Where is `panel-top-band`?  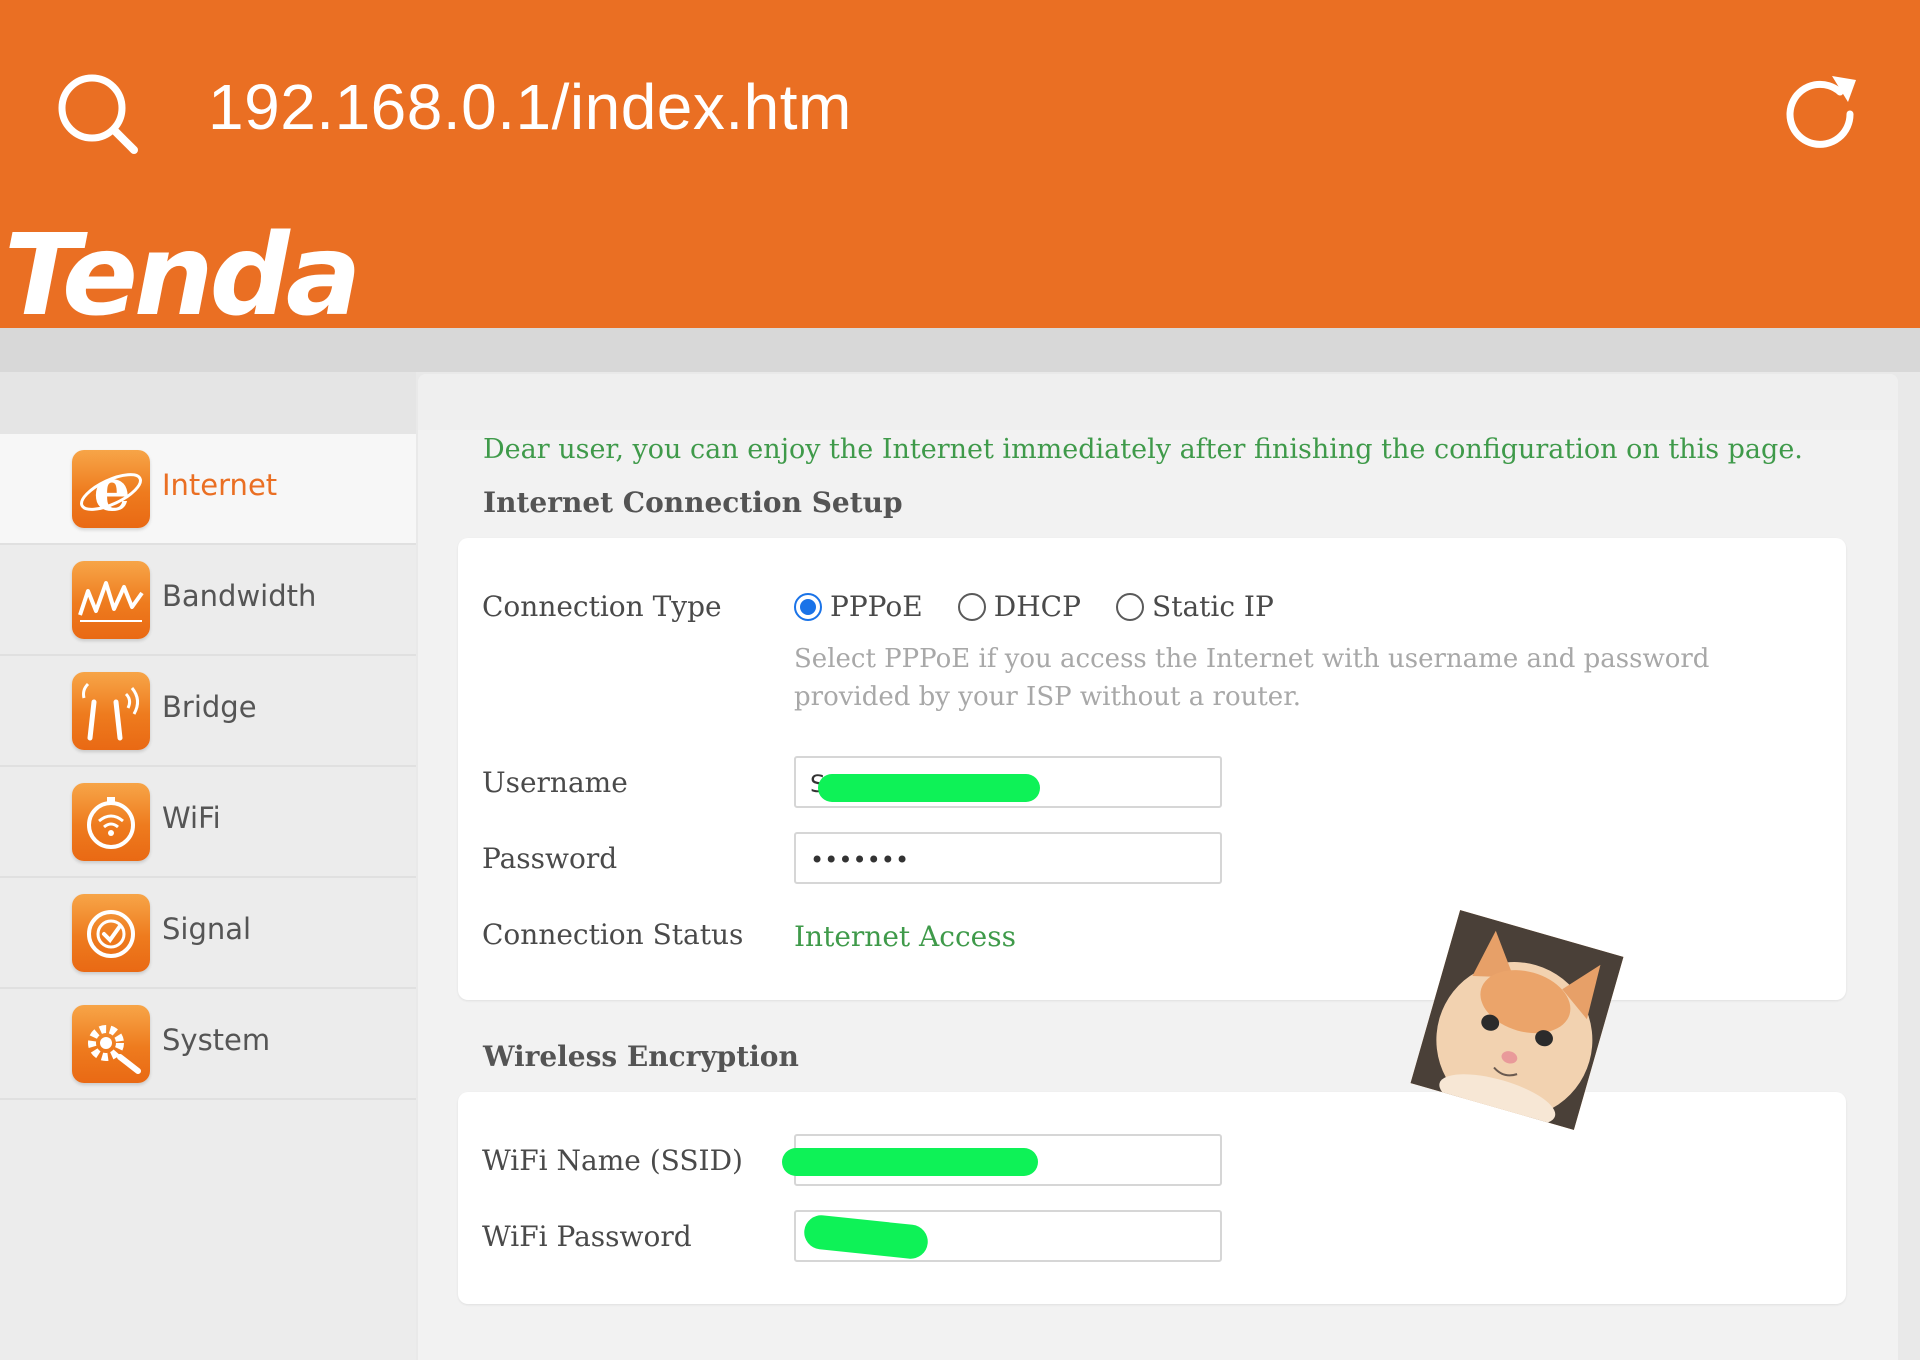 panel-top-band is located at coordinates (1158, 402).